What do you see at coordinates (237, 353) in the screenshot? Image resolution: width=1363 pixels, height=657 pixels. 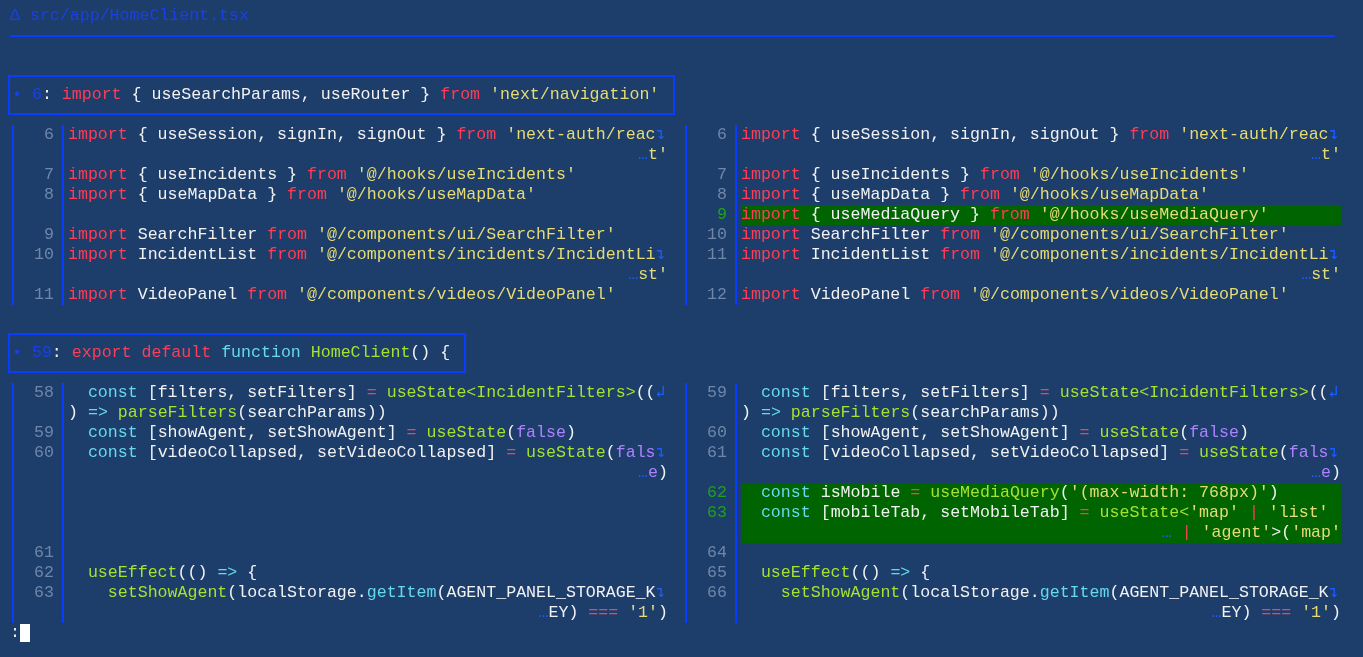 I see `hunk-header: • 59: export default function HomeClient() {` at bounding box center [237, 353].